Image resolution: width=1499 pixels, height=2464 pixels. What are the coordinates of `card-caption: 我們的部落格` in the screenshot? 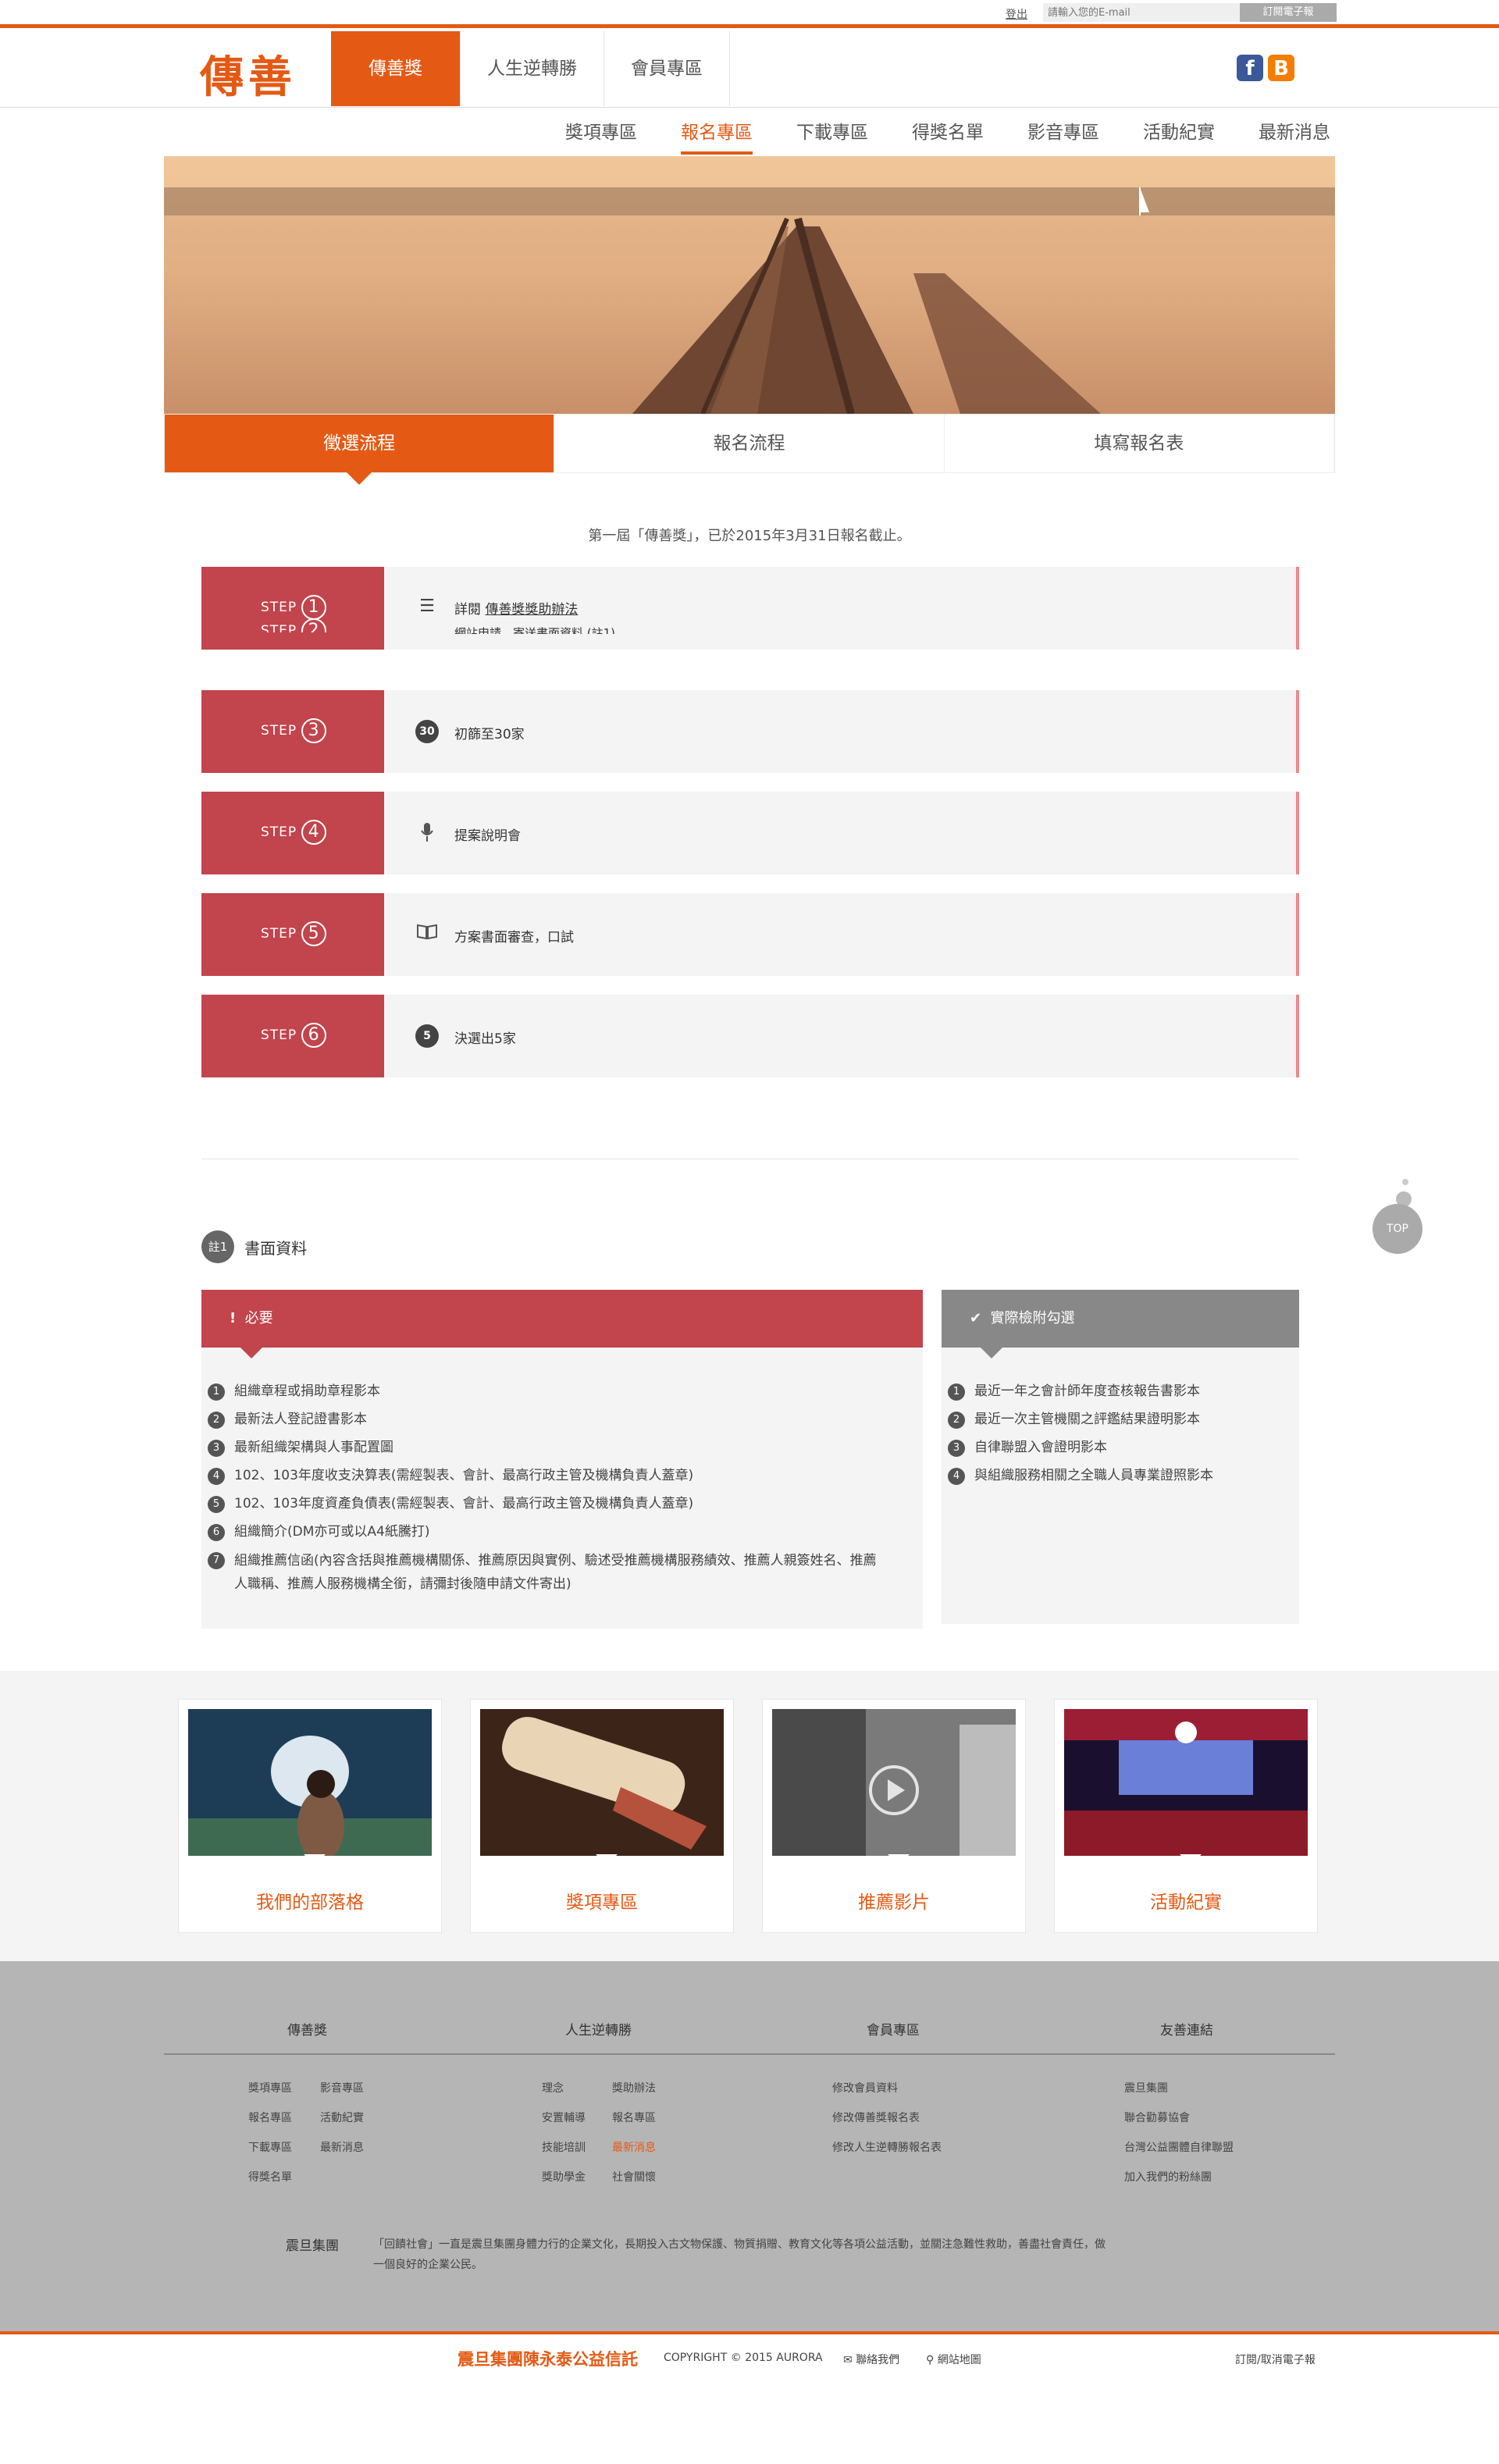 It's located at (310, 1903).